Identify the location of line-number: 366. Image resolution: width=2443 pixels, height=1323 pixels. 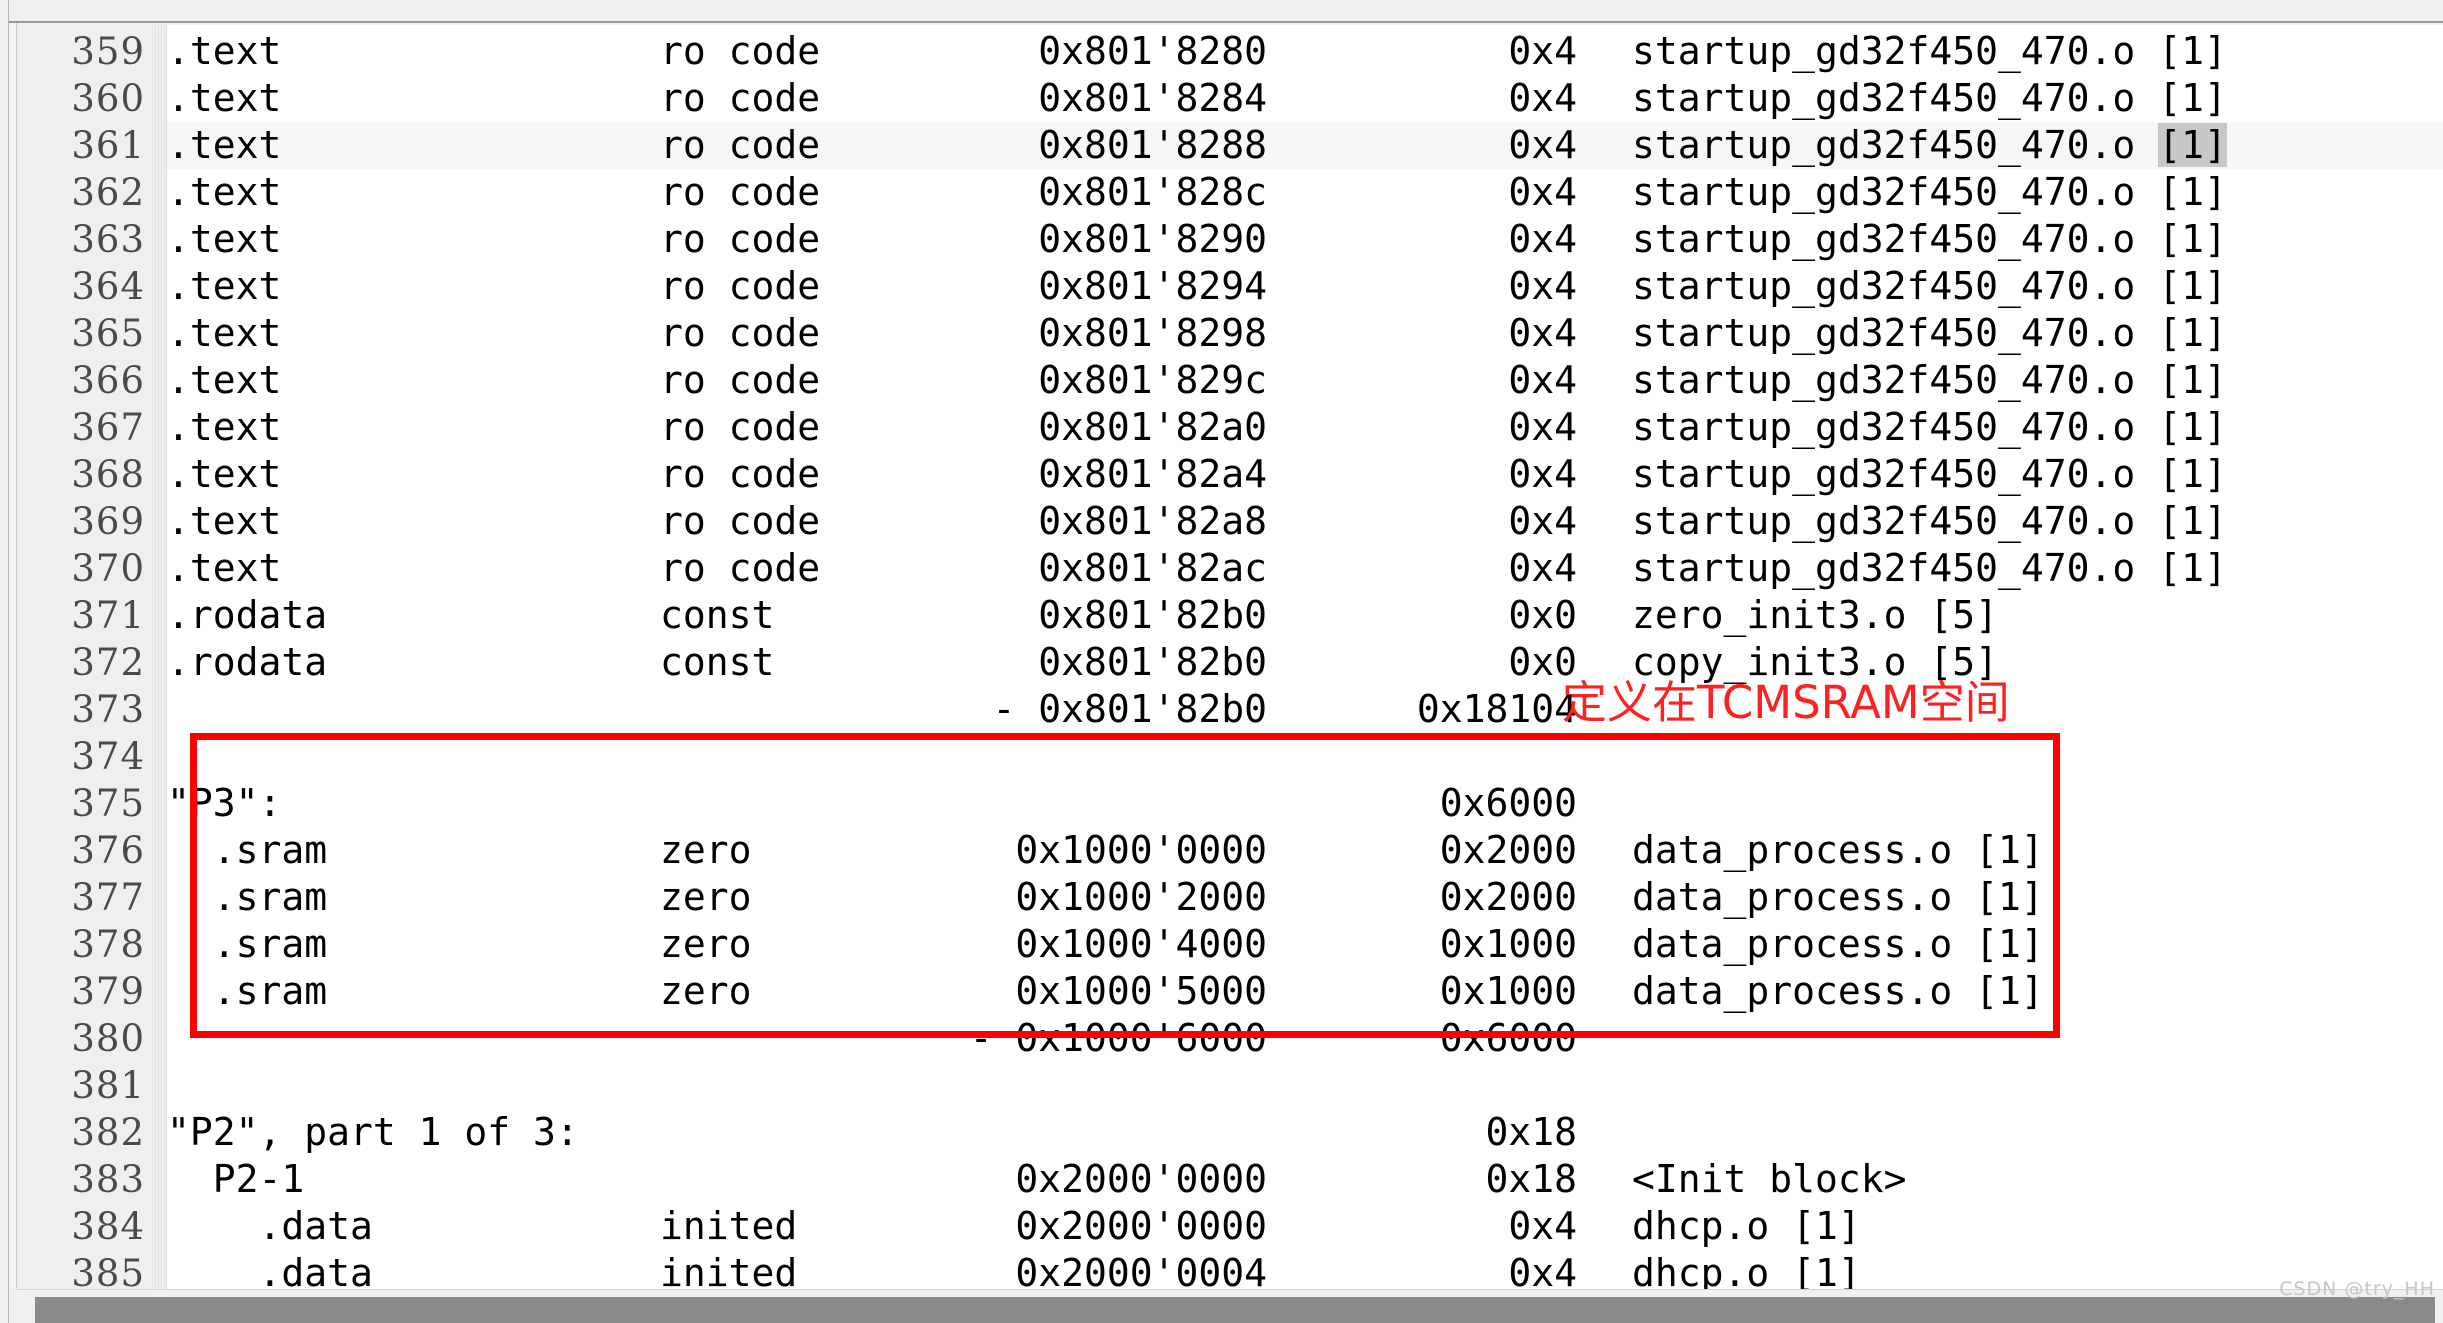
(108, 380).